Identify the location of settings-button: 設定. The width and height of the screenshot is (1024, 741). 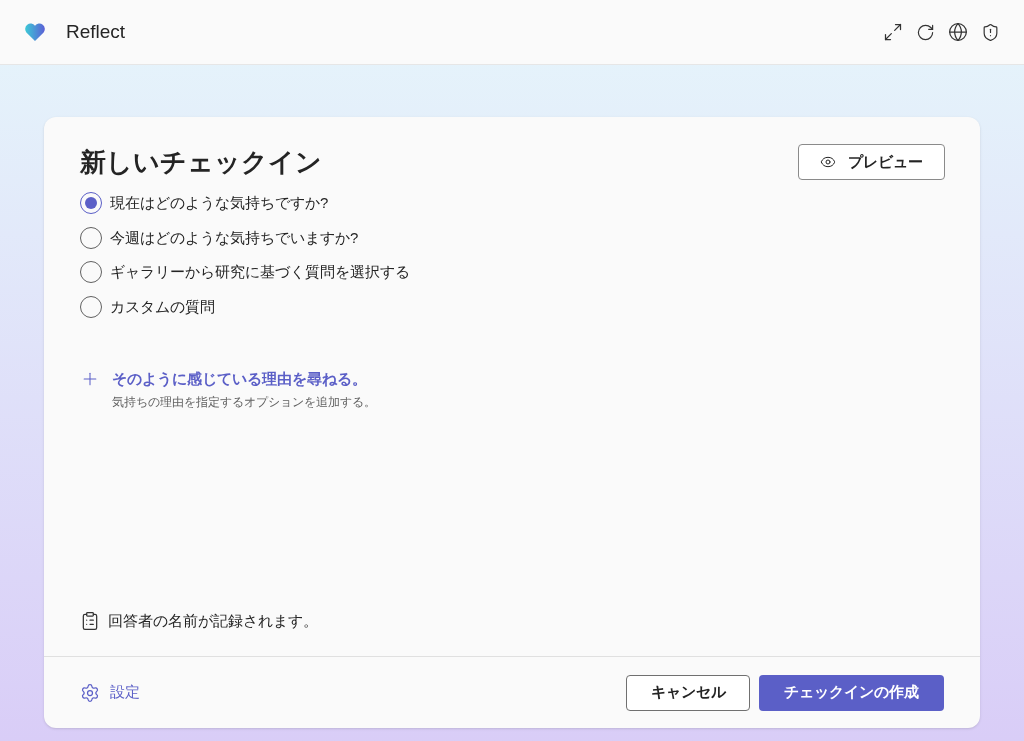
(110, 692).